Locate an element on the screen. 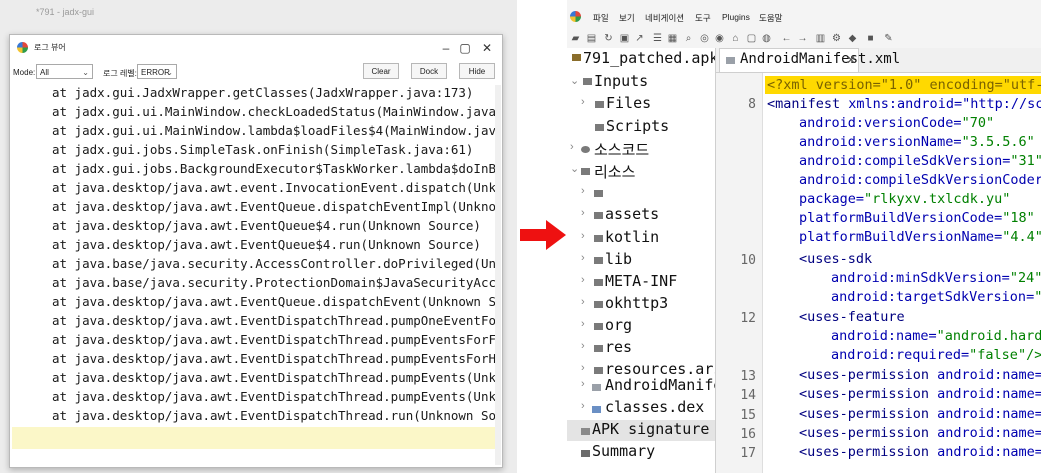 This screenshot has height=473, width=1041. find-class-icon: ◎ is located at coordinates (704, 38).